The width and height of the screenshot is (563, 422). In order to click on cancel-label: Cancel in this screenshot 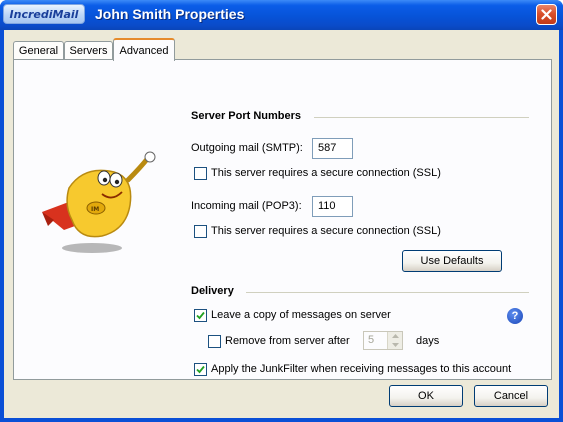, I will do `click(511, 396)`.